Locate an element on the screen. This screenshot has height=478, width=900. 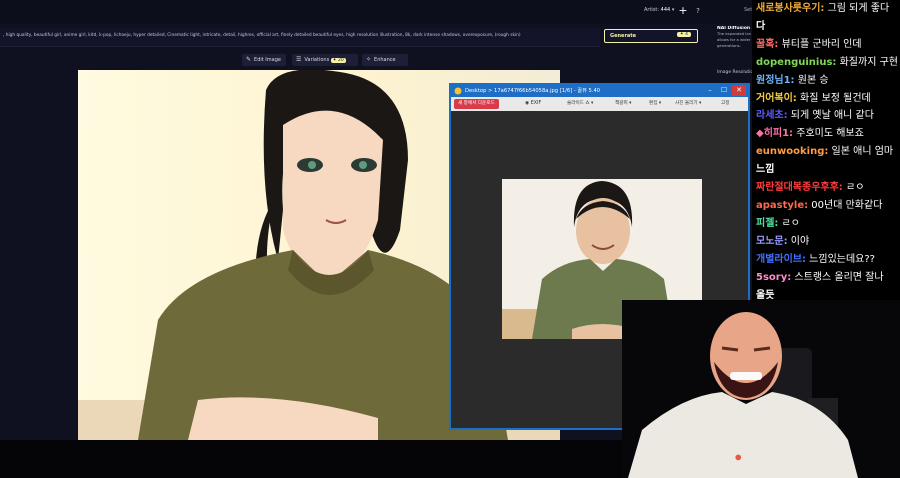
chat-message: apastyle: 00년대 만화같다 is located at coordinates (826, 206).